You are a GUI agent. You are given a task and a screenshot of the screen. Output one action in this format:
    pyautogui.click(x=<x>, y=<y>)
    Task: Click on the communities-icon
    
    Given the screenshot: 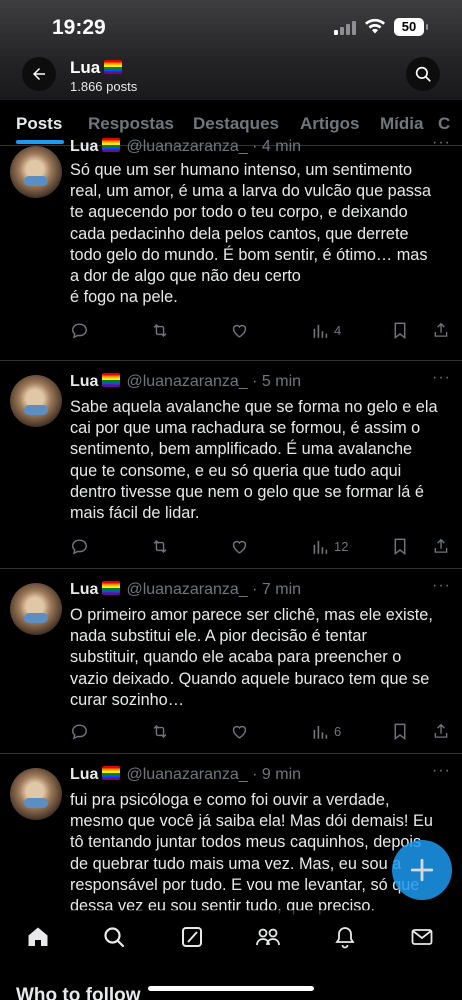 What is the action you would take?
    pyautogui.click(x=268, y=937)
    